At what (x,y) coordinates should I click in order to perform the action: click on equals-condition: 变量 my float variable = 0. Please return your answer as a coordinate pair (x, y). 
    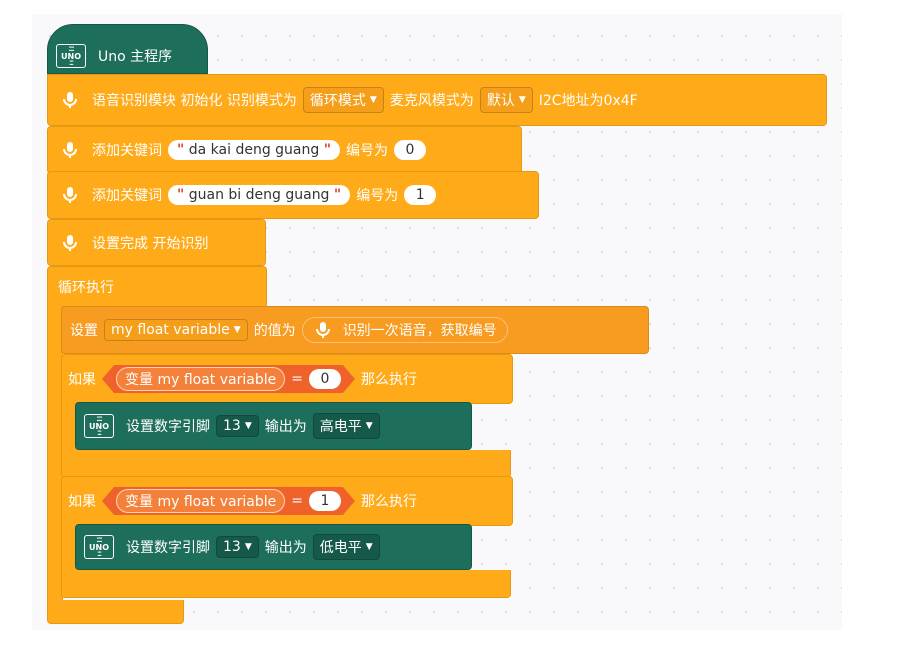
    Looking at the image, I should click on (228, 379).